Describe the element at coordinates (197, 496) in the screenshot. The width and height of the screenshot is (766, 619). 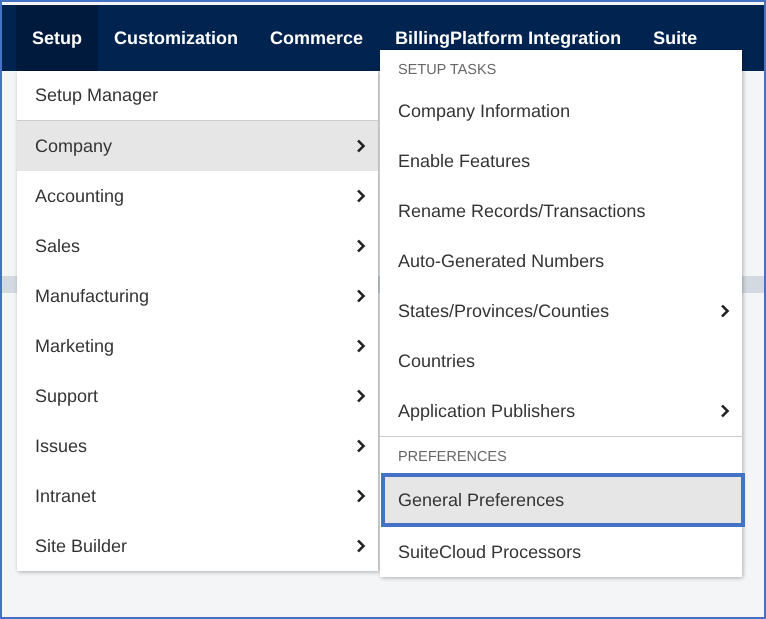
I see `menu-item: Intranet` at that location.